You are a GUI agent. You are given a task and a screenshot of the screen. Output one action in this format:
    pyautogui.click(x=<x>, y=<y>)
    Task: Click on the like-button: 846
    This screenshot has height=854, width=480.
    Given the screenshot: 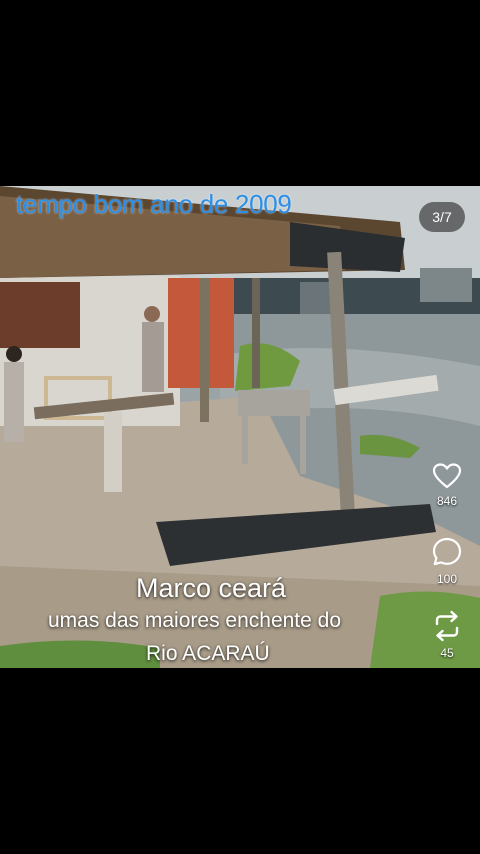 What is the action you would take?
    pyautogui.click(x=447, y=485)
    